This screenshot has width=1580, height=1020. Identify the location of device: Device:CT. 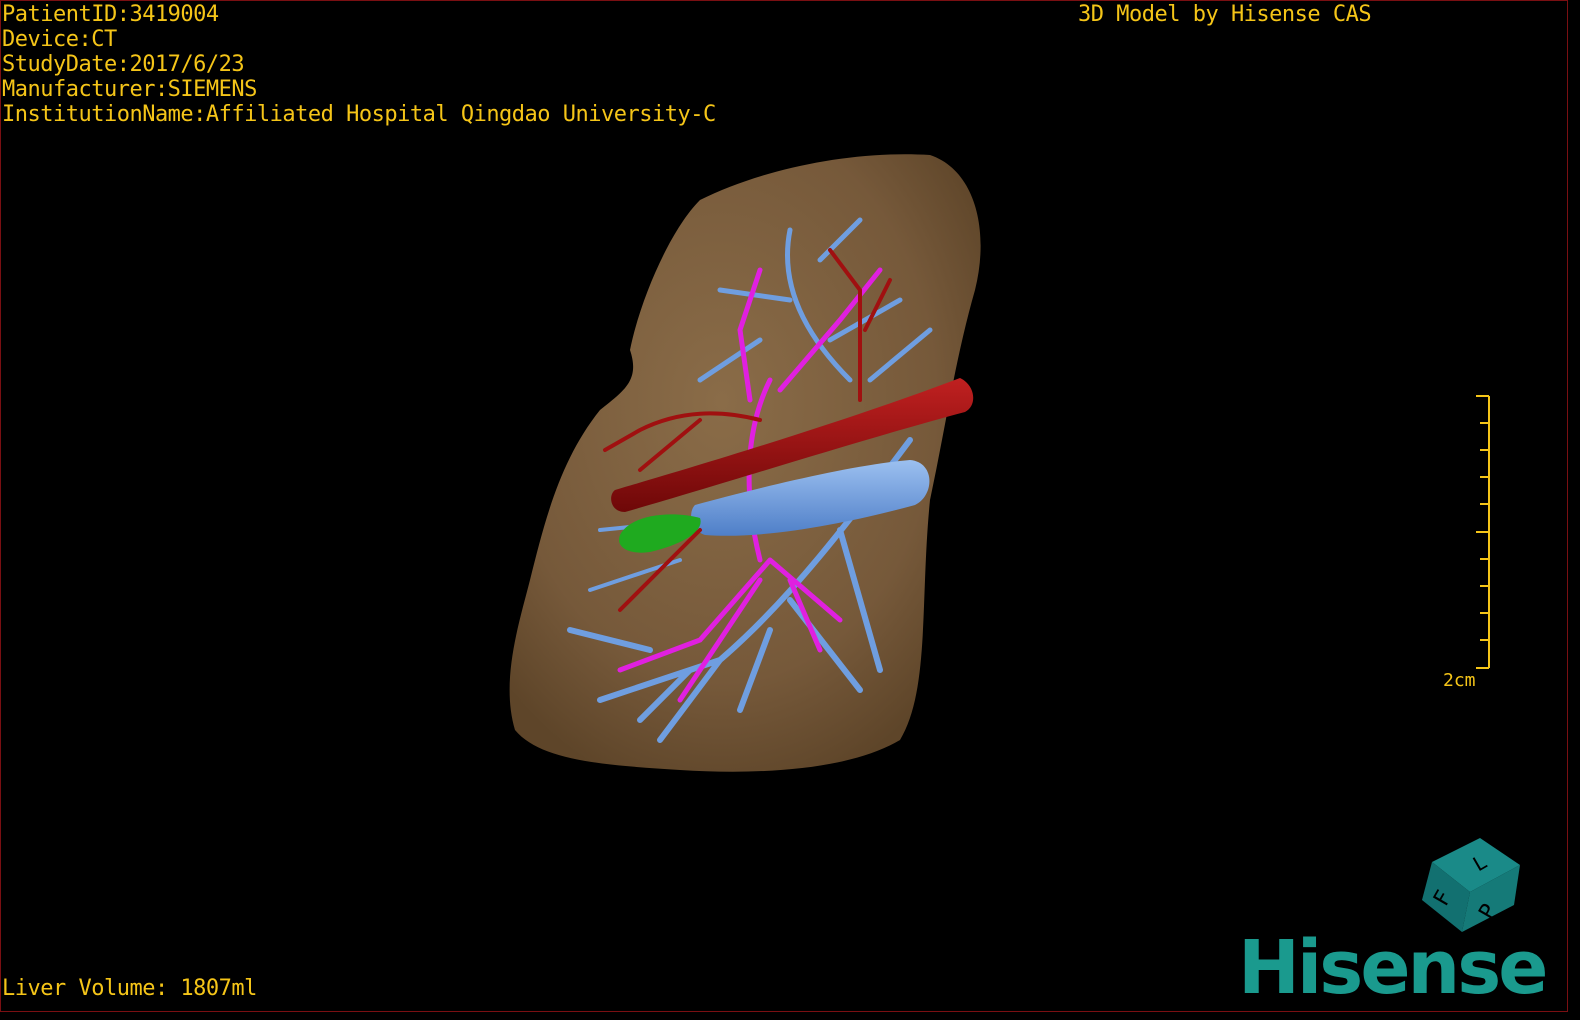
(59, 39).